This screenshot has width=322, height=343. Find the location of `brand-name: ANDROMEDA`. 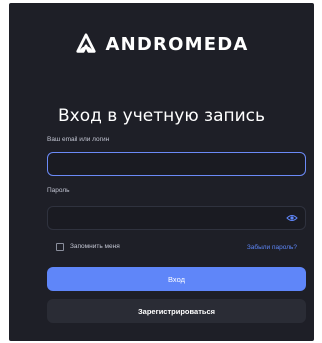

brand-name: ANDROMEDA is located at coordinates (177, 44).